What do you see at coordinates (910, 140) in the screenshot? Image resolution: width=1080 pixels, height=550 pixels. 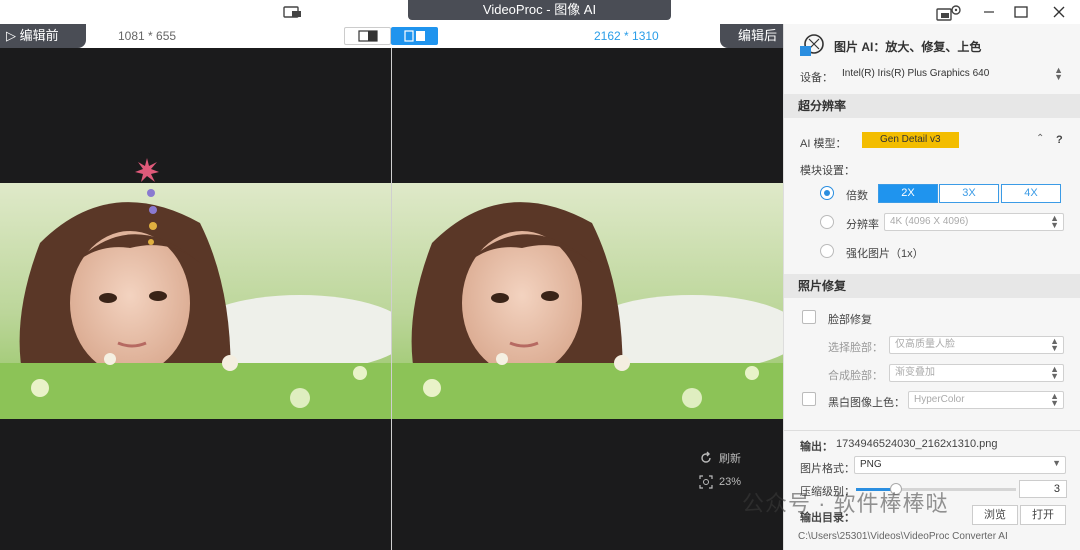 I see `ai-model-select: Gen Detail v3` at bounding box center [910, 140].